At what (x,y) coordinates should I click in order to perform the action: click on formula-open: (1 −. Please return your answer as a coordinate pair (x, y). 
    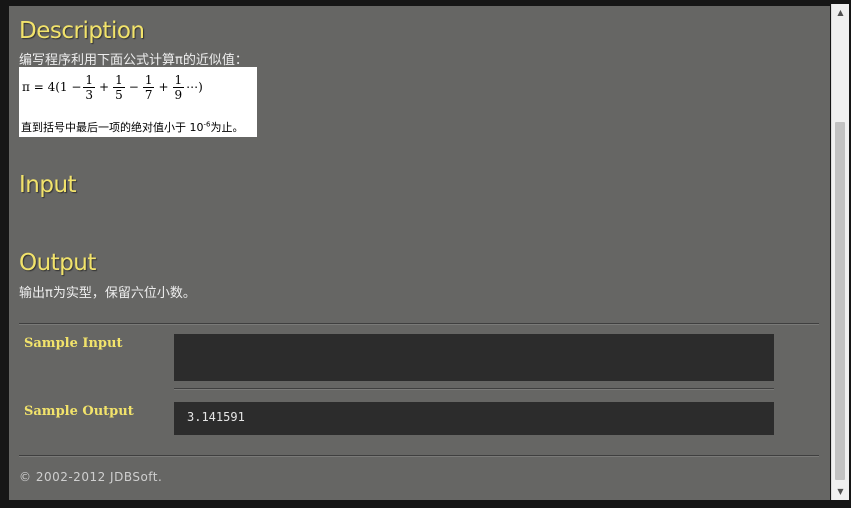
    Looking at the image, I should click on (68, 87).